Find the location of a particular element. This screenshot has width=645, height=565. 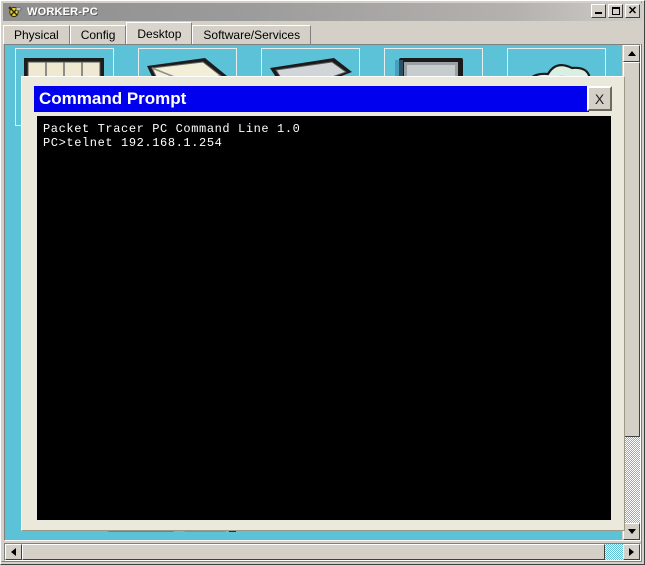

chevron-right-icon is located at coordinates (631, 552).